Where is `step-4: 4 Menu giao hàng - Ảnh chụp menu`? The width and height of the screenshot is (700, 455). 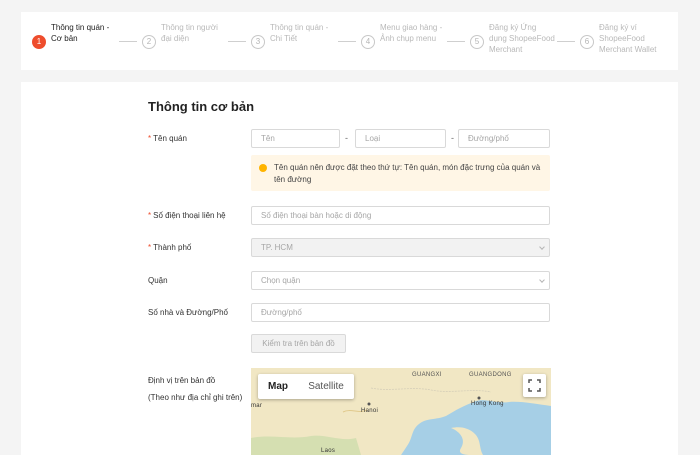 step-4: 4 Menu giao hàng - Ảnh chụp menu is located at coordinates (401, 35).